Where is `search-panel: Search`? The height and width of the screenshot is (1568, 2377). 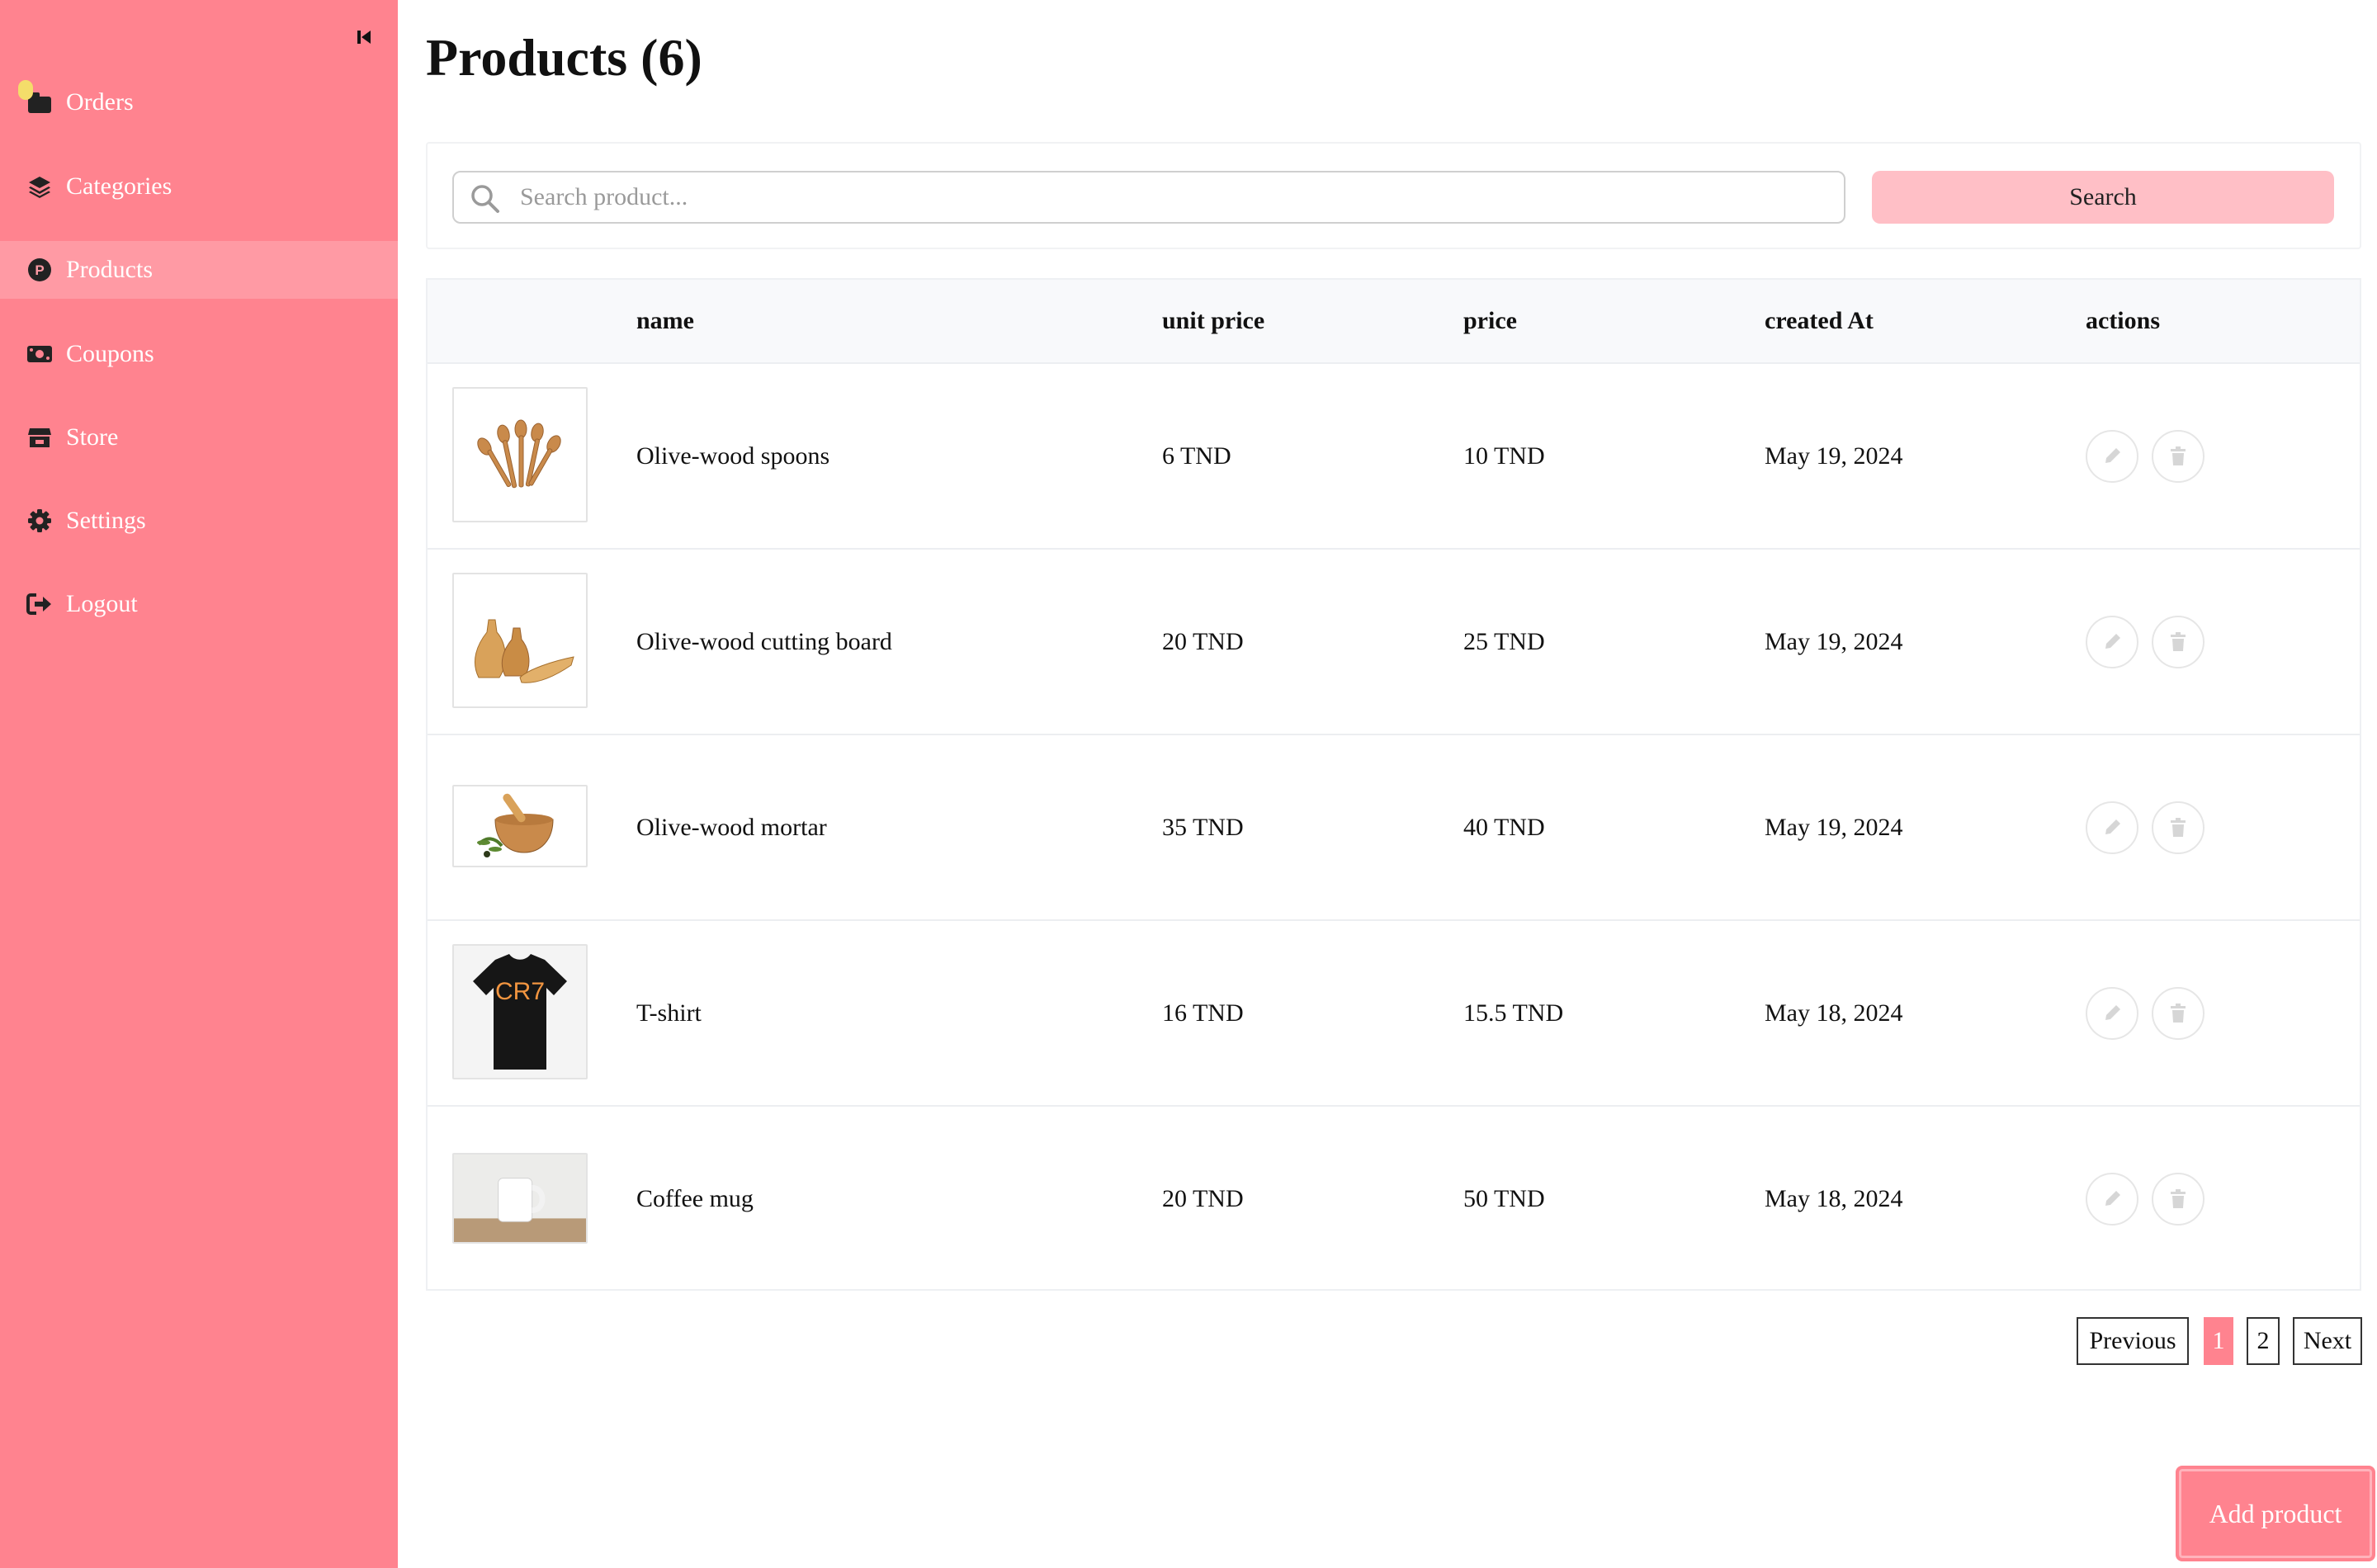
search-panel: Search is located at coordinates (1393, 195).